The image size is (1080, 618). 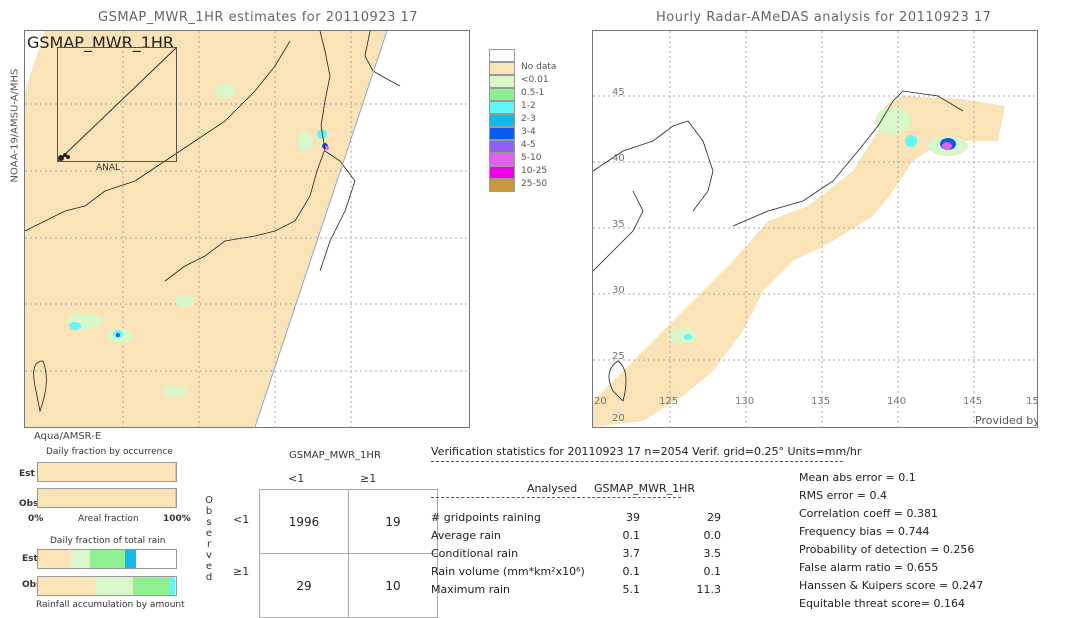 What do you see at coordinates (891, 585) in the screenshot?
I see `verification-score: Hanssen & Kuipers score = 0.247` at bounding box center [891, 585].